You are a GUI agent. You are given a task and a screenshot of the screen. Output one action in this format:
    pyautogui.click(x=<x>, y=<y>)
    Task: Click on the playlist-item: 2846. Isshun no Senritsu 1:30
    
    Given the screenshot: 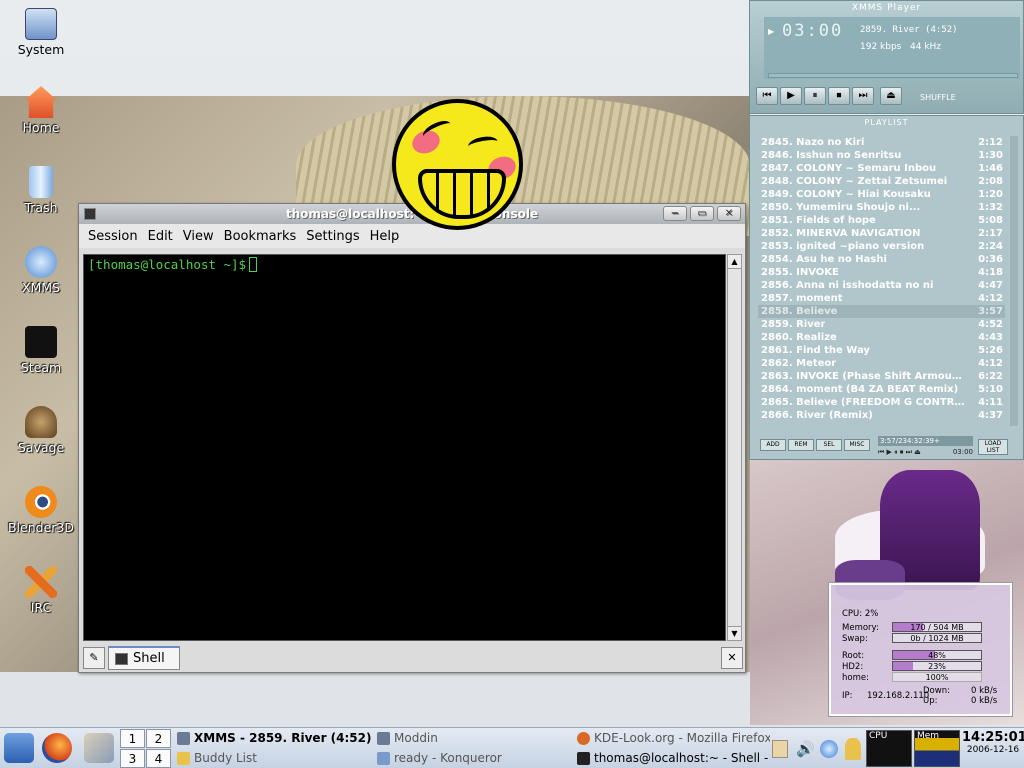 What is the action you would take?
    pyautogui.click(x=881, y=155)
    